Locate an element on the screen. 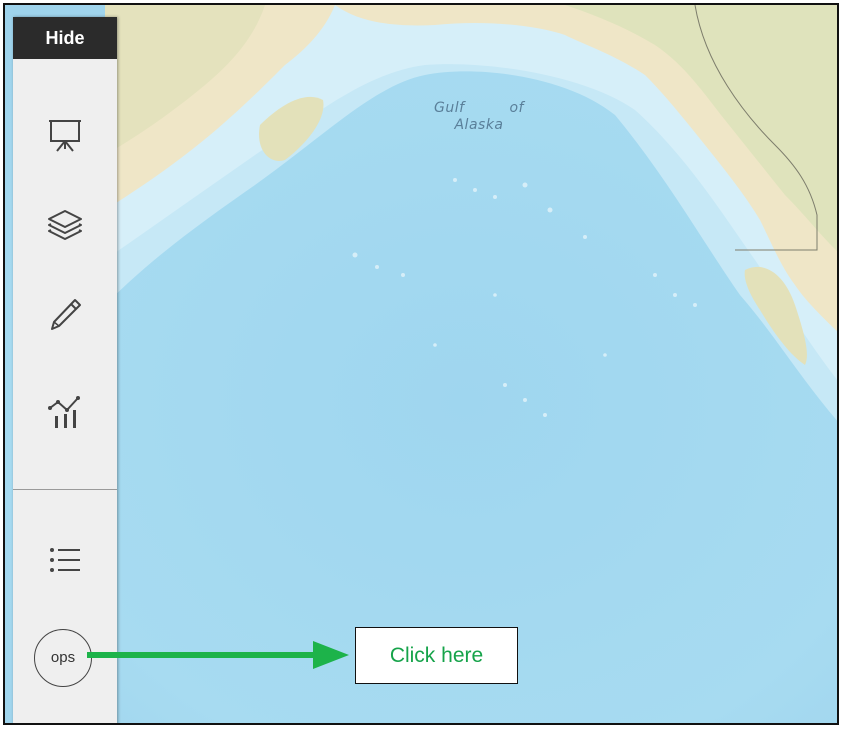 The width and height of the screenshot is (843, 729). presentation-easel-icon is located at coordinates (65, 136).